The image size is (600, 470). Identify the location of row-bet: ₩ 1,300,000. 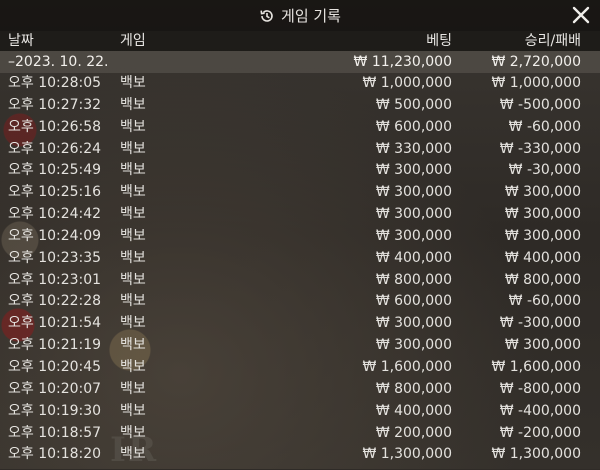
(407, 454).